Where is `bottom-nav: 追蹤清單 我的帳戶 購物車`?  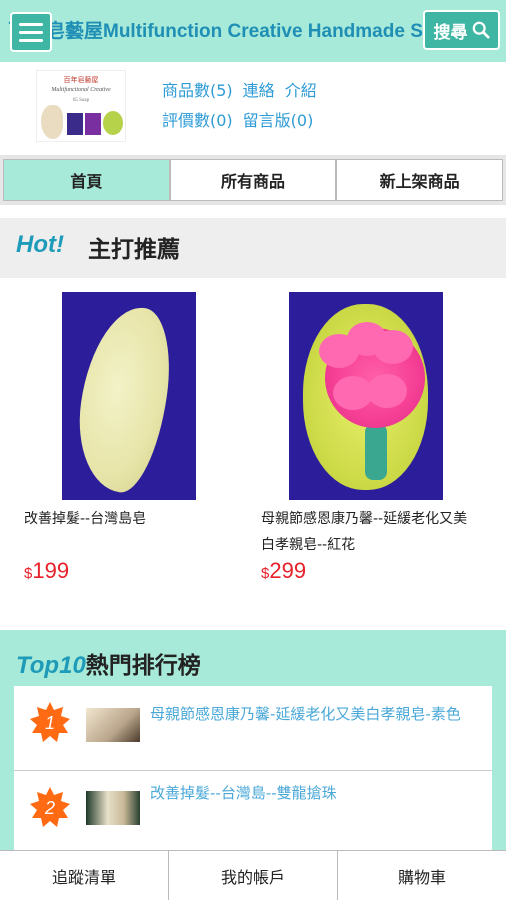 bottom-nav: 追蹤清單 我的帳戶 購物車 is located at coordinates (253, 875).